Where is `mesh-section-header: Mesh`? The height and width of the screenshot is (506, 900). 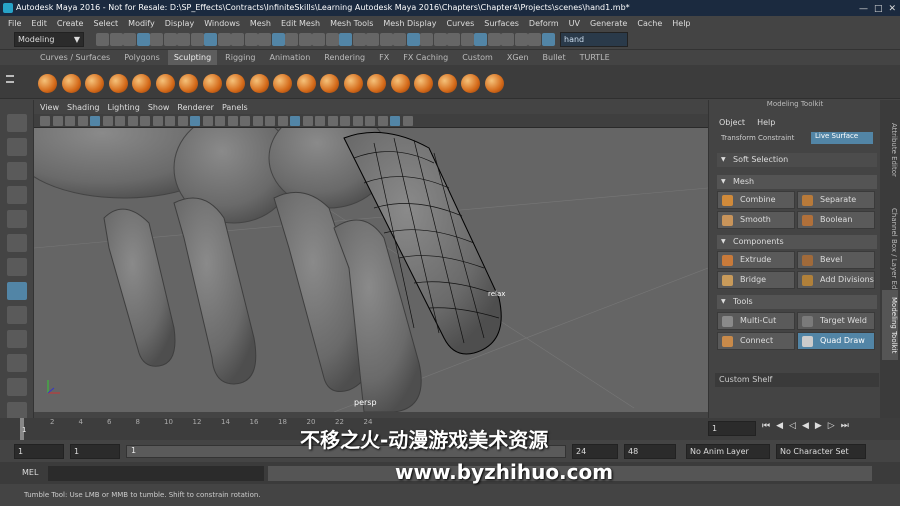
mesh-section-header: Mesh is located at coordinates (797, 182).